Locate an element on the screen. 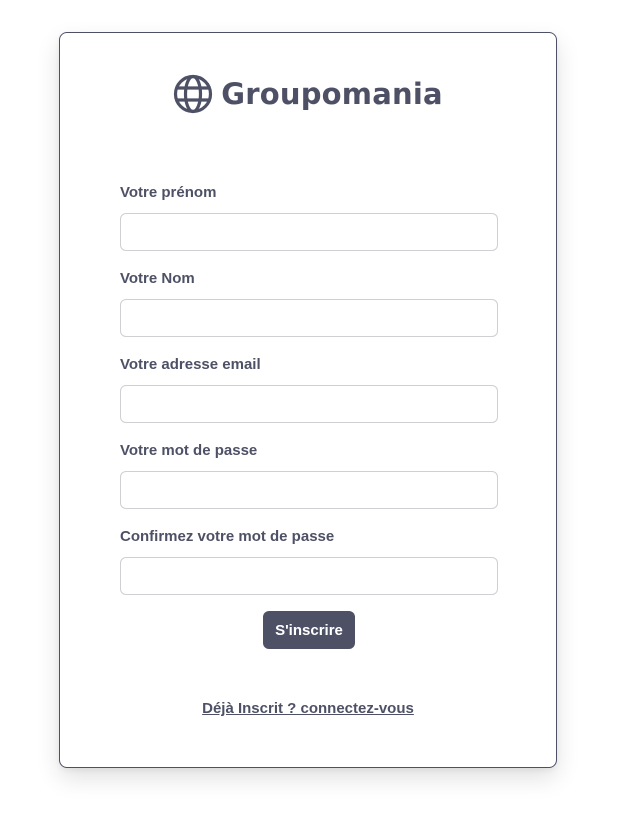  field-lastname: Votre Nom is located at coordinates (309, 303).